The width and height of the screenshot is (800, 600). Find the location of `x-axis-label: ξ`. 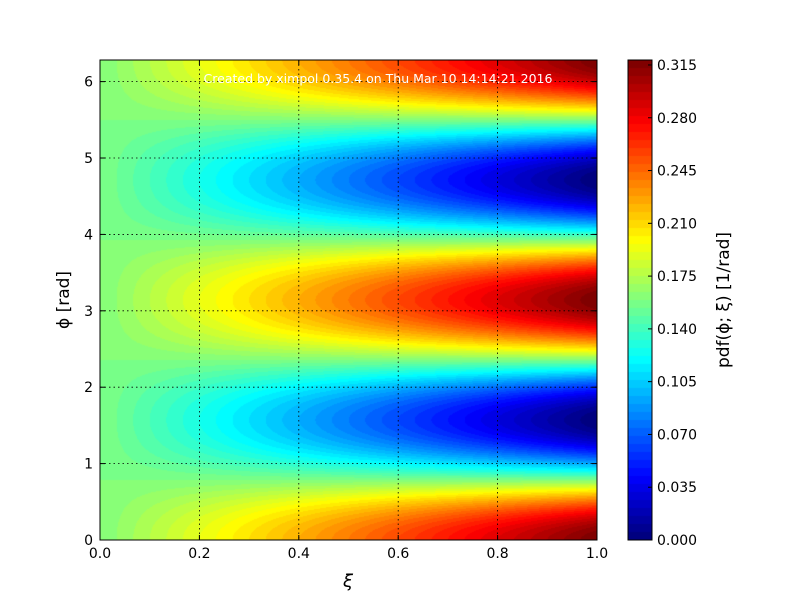

x-axis-label: ξ is located at coordinates (348, 581).